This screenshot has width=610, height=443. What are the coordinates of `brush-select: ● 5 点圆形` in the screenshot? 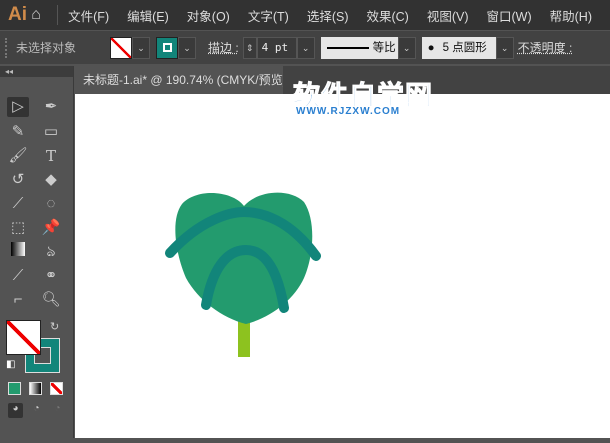 It's located at (458, 47).